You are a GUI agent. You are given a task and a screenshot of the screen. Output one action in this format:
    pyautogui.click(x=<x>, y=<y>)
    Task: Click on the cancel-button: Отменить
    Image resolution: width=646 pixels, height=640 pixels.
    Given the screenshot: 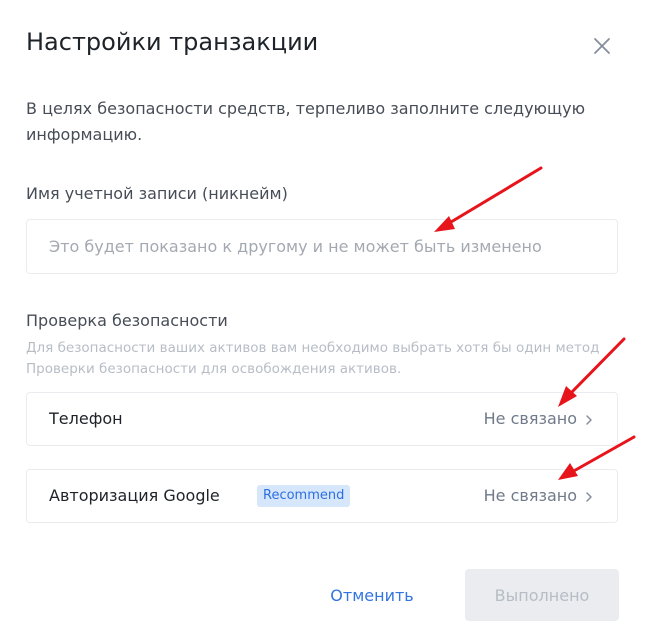 What is the action you would take?
    pyautogui.click(x=372, y=595)
    